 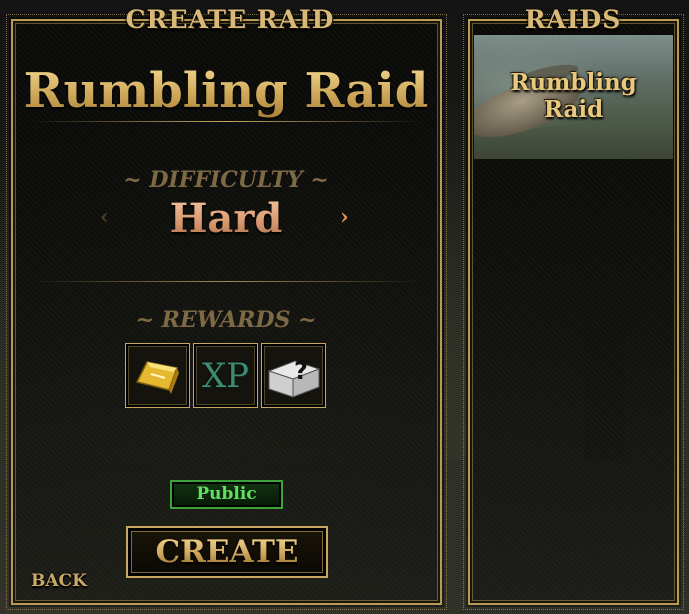 I want to click on raid-card-rumbling: Rumbling Raid, so click(x=573, y=97).